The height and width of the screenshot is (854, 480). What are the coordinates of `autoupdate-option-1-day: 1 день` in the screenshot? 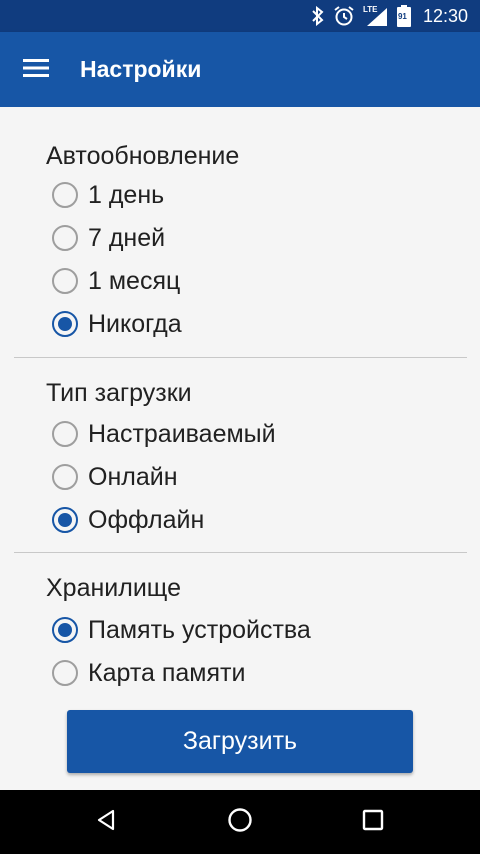 It's located at (108, 195).